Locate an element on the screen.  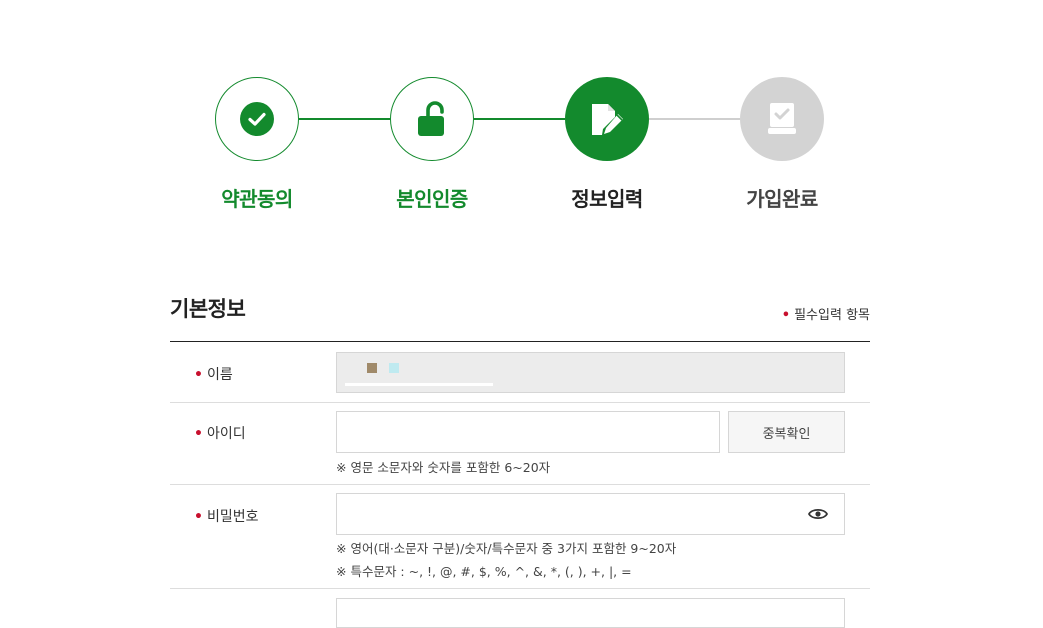
required-note-text: 필수입력 항목 is located at coordinates (832, 315).